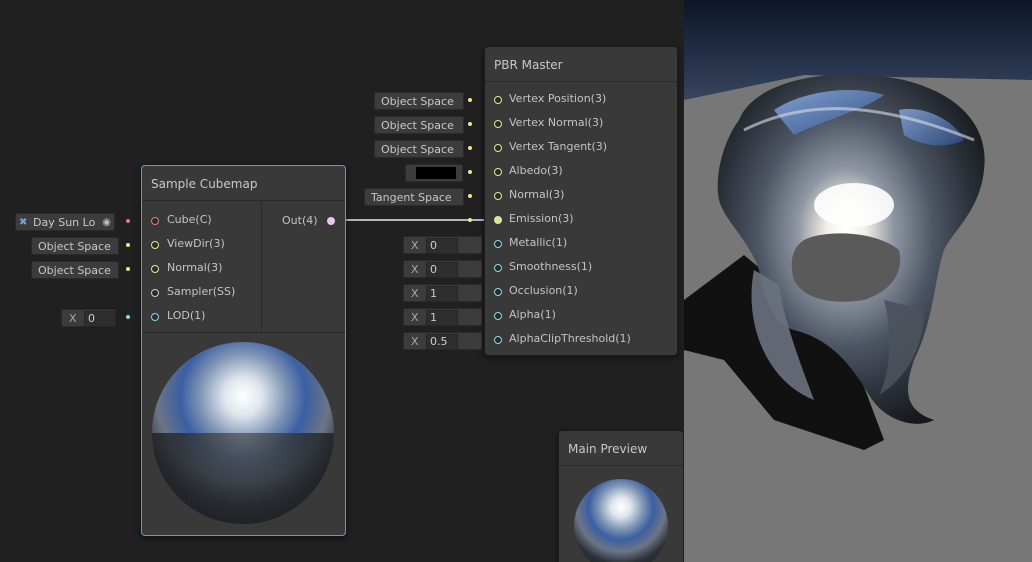 This screenshot has width=1032, height=562. I want to click on cubemap-name: Day Sun Lo, so click(64, 222).